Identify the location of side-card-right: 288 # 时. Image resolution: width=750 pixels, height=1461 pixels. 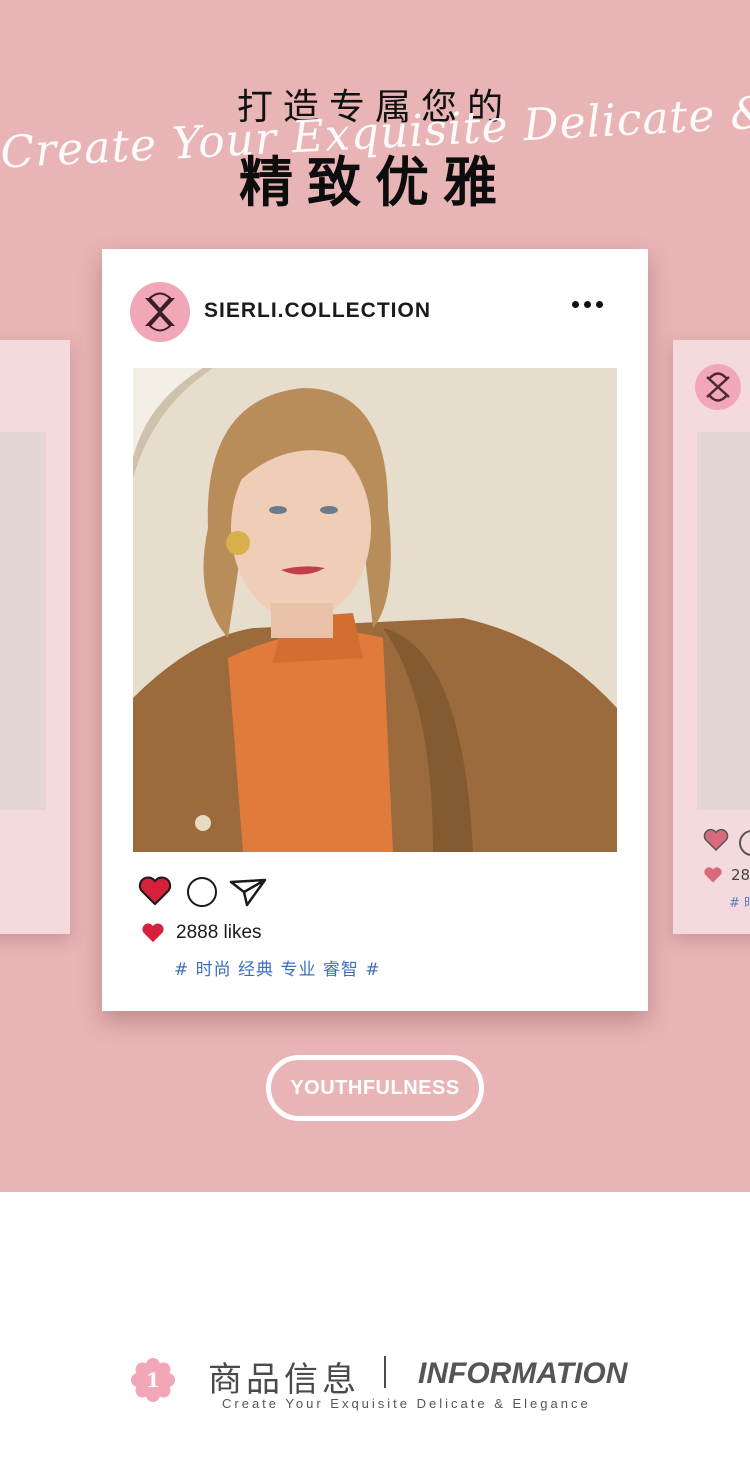
(711, 637).